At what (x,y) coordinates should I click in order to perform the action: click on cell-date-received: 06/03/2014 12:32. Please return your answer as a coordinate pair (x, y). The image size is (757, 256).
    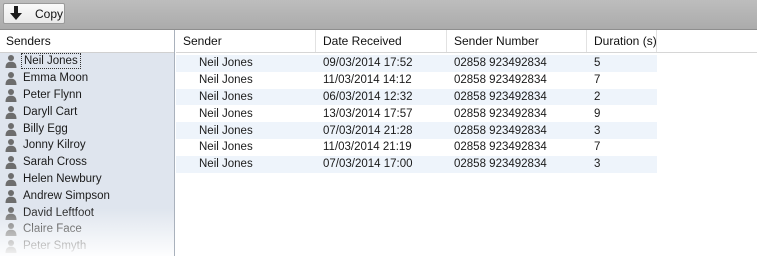
    Looking at the image, I should click on (368, 96).